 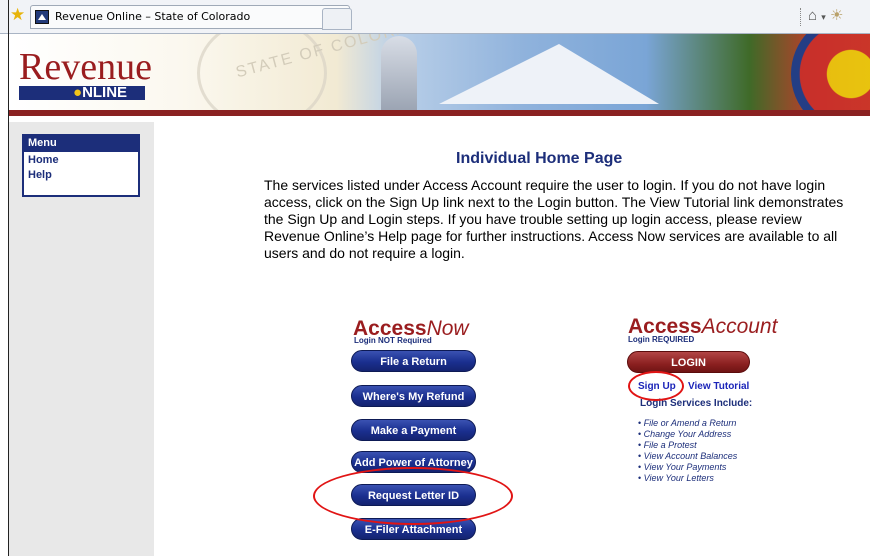 I want to click on sign-up-annotation-circle, so click(x=656, y=386).